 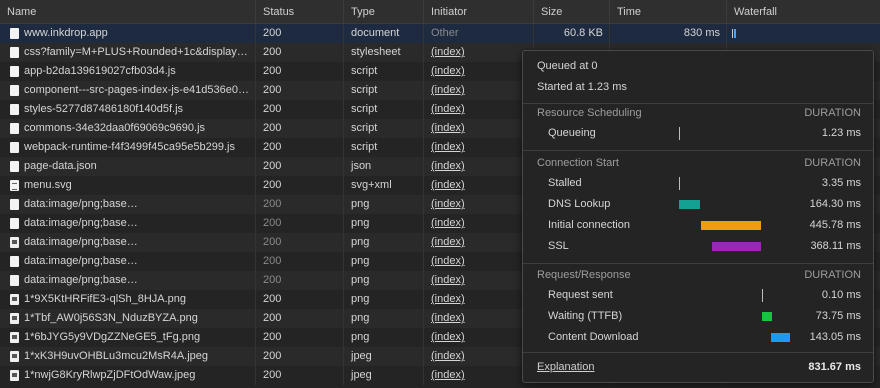 I want to click on explanation-link: Explanation, so click(x=566, y=367).